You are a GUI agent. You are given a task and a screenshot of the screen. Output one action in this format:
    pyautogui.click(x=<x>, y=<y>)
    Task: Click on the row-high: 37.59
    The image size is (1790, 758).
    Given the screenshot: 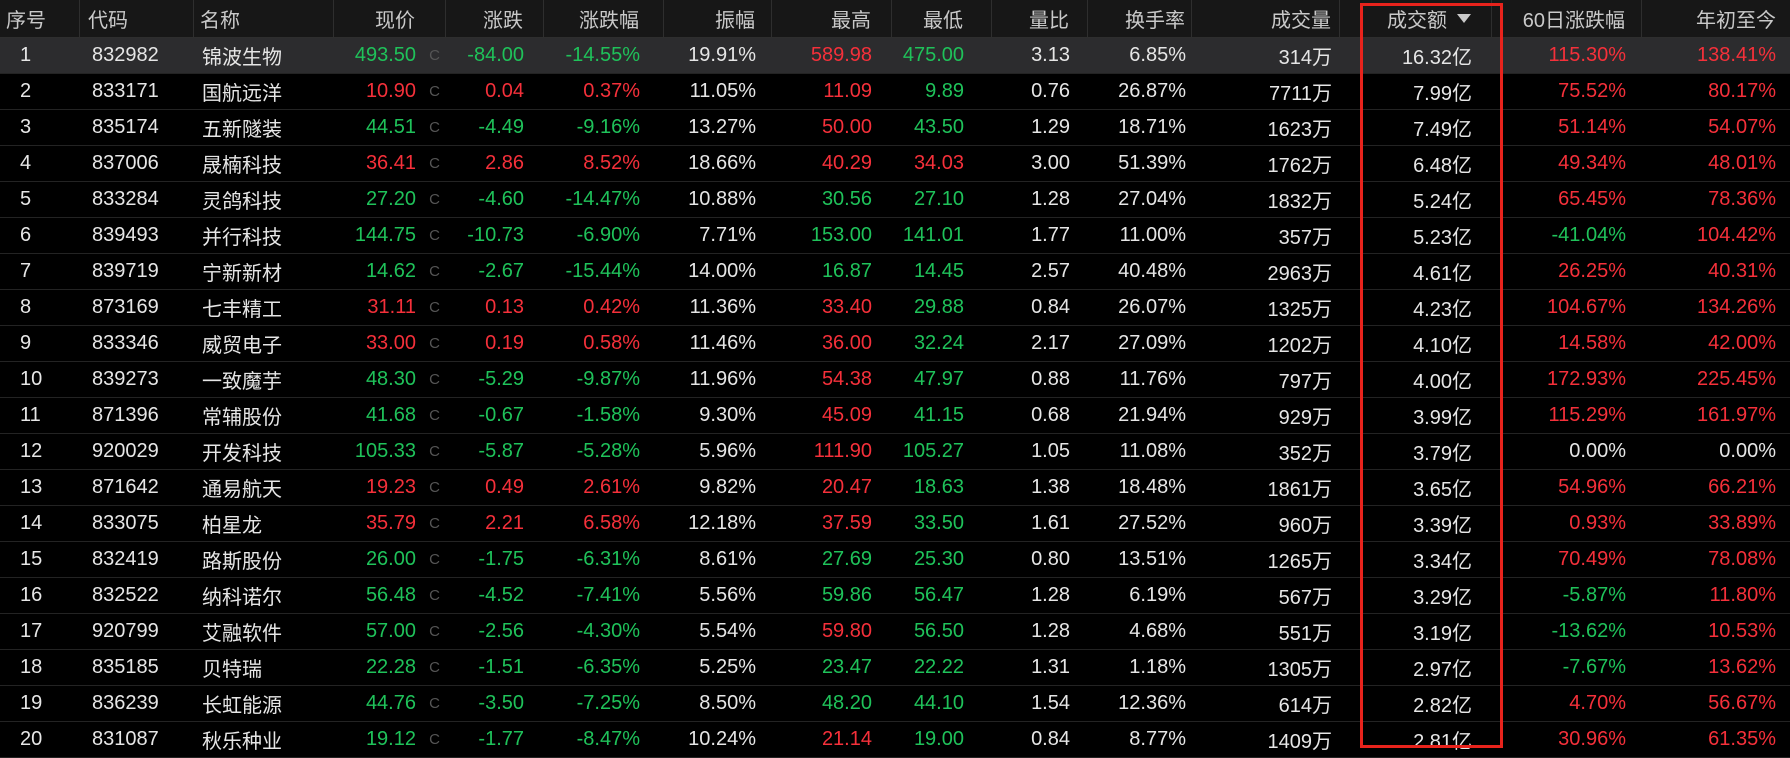 What is the action you would take?
    pyautogui.click(x=846, y=523)
    